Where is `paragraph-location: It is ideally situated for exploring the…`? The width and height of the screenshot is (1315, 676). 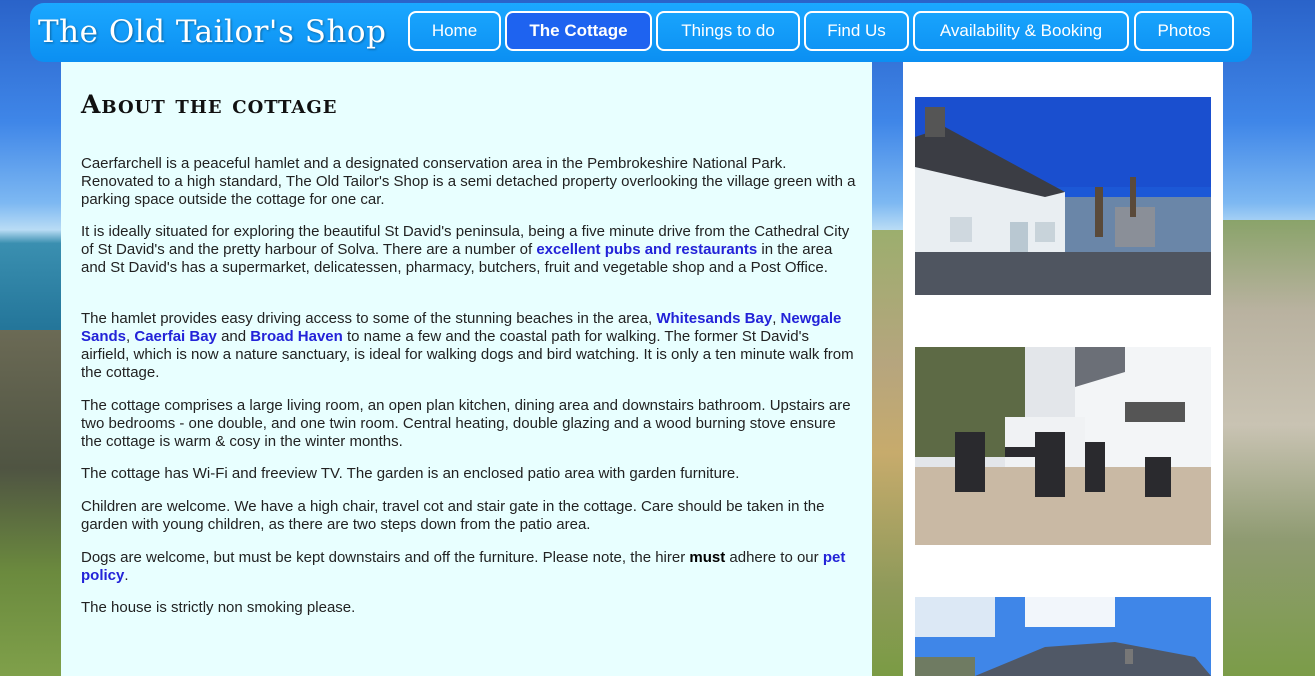
paragraph-location: It is ideally situated for exploring the… is located at coordinates (468, 250).